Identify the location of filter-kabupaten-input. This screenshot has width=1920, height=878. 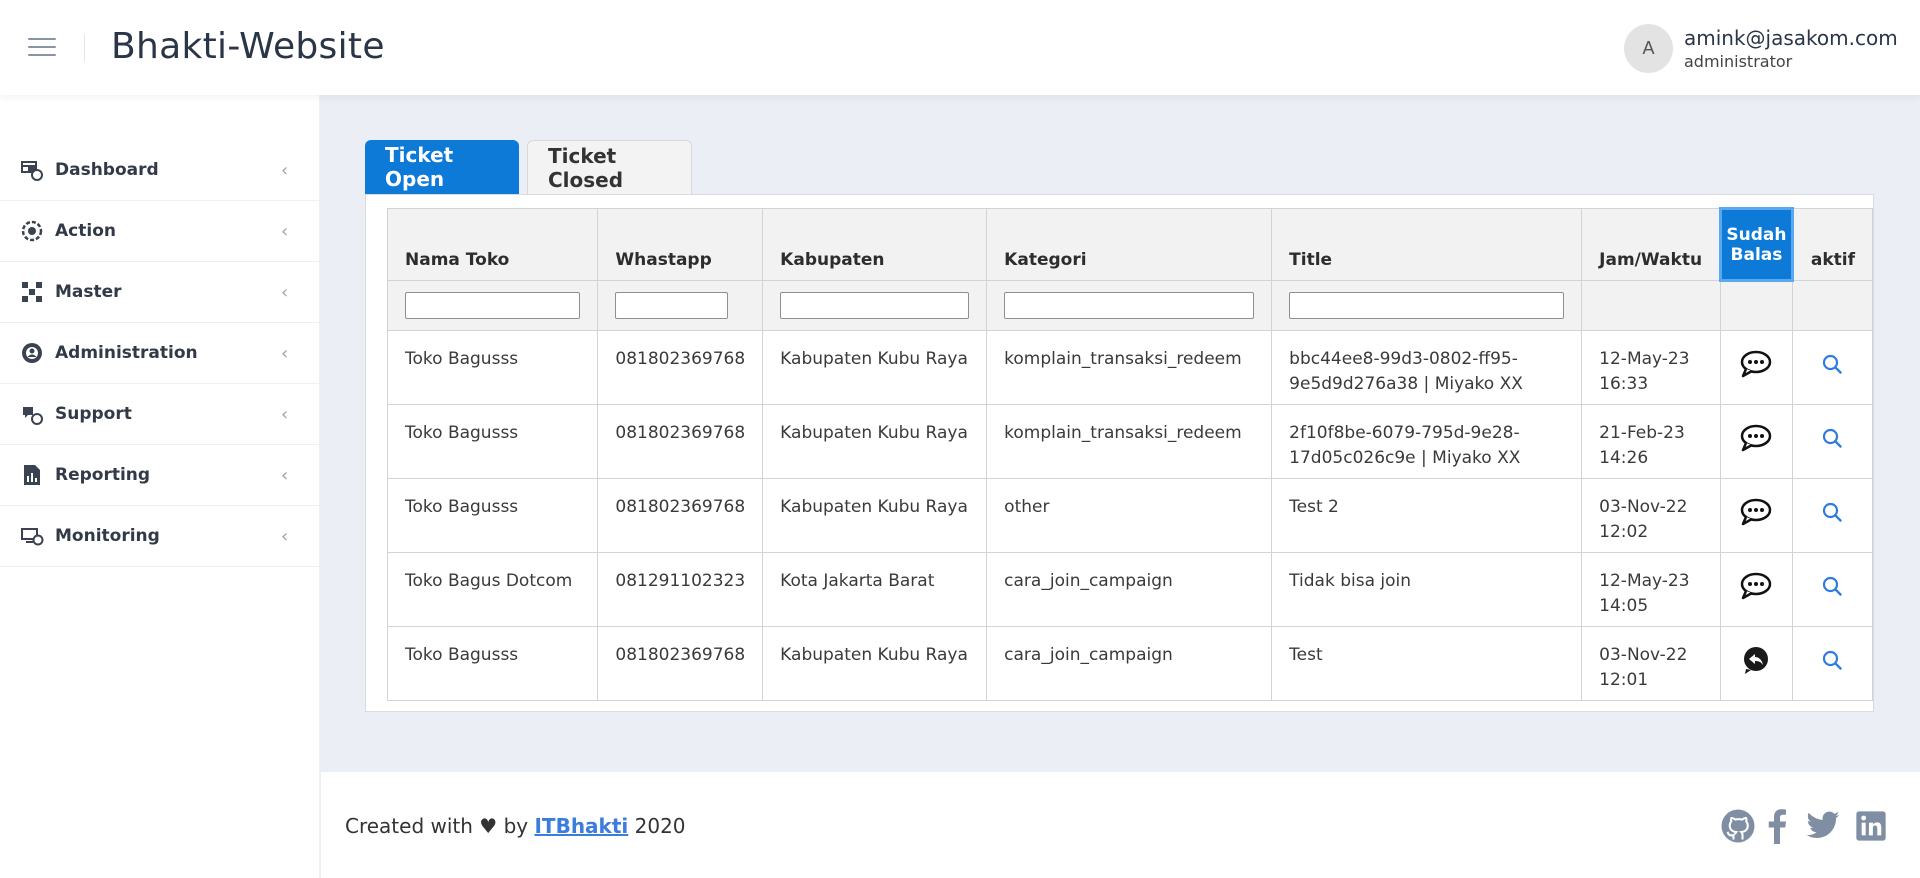
(875, 305).